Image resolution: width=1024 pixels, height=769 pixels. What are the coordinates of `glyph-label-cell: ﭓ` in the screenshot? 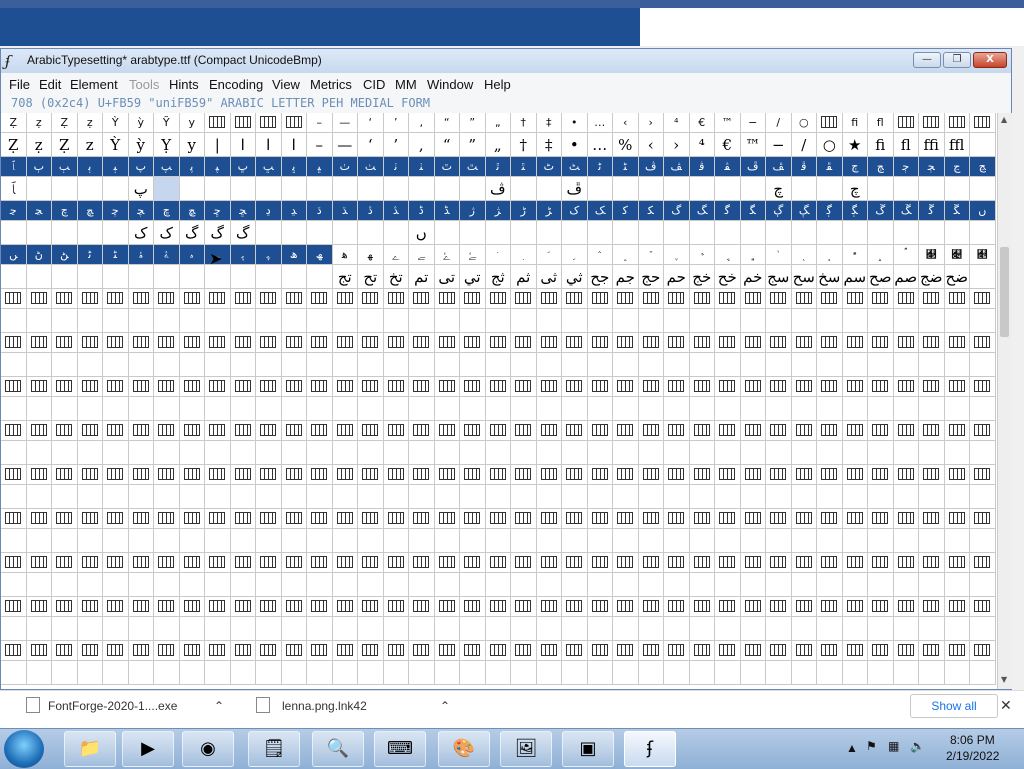 It's located at (65, 167).